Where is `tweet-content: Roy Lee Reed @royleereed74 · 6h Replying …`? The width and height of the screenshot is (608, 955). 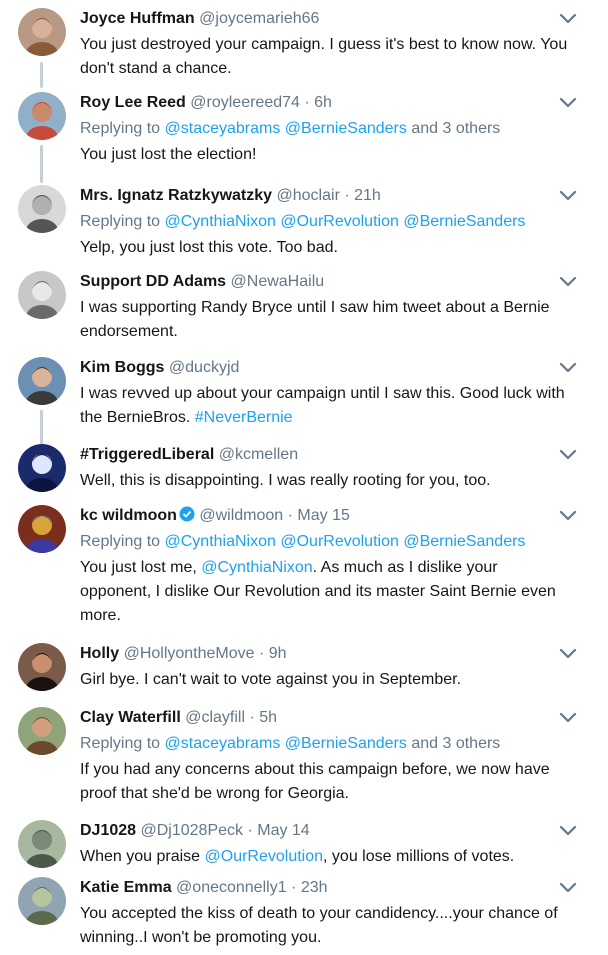 tweet-content: Roy Lee Reed @royleereed74 · 6h Replying … is located at coordinates (324, 129).